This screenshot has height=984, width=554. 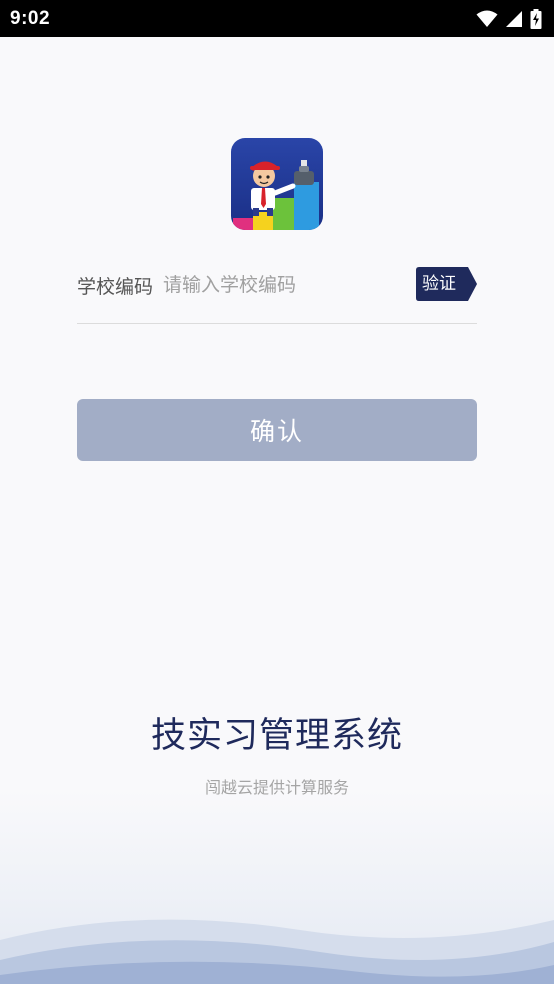 I want to click on school-code-label: 学校编码, so click(x=115, y=286).